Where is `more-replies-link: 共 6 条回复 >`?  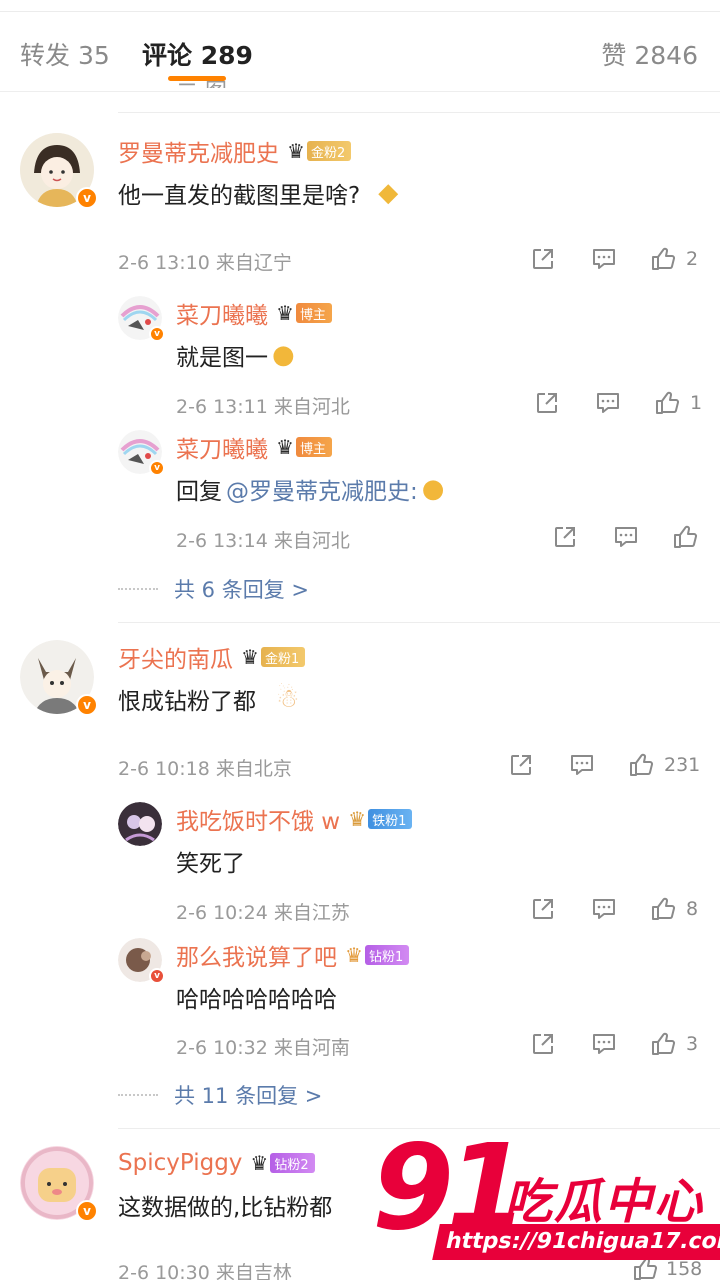
more-replies-link: 共 6 条回复 > is located at coordinates (213, 589).